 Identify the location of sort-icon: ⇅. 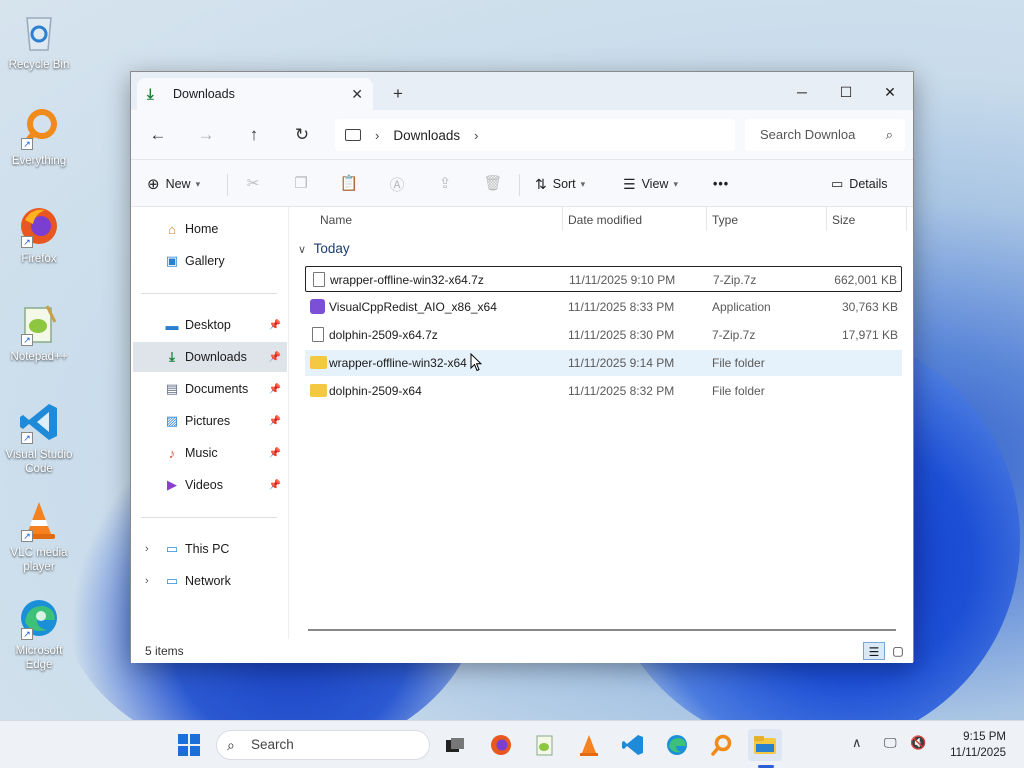
(541, 183).